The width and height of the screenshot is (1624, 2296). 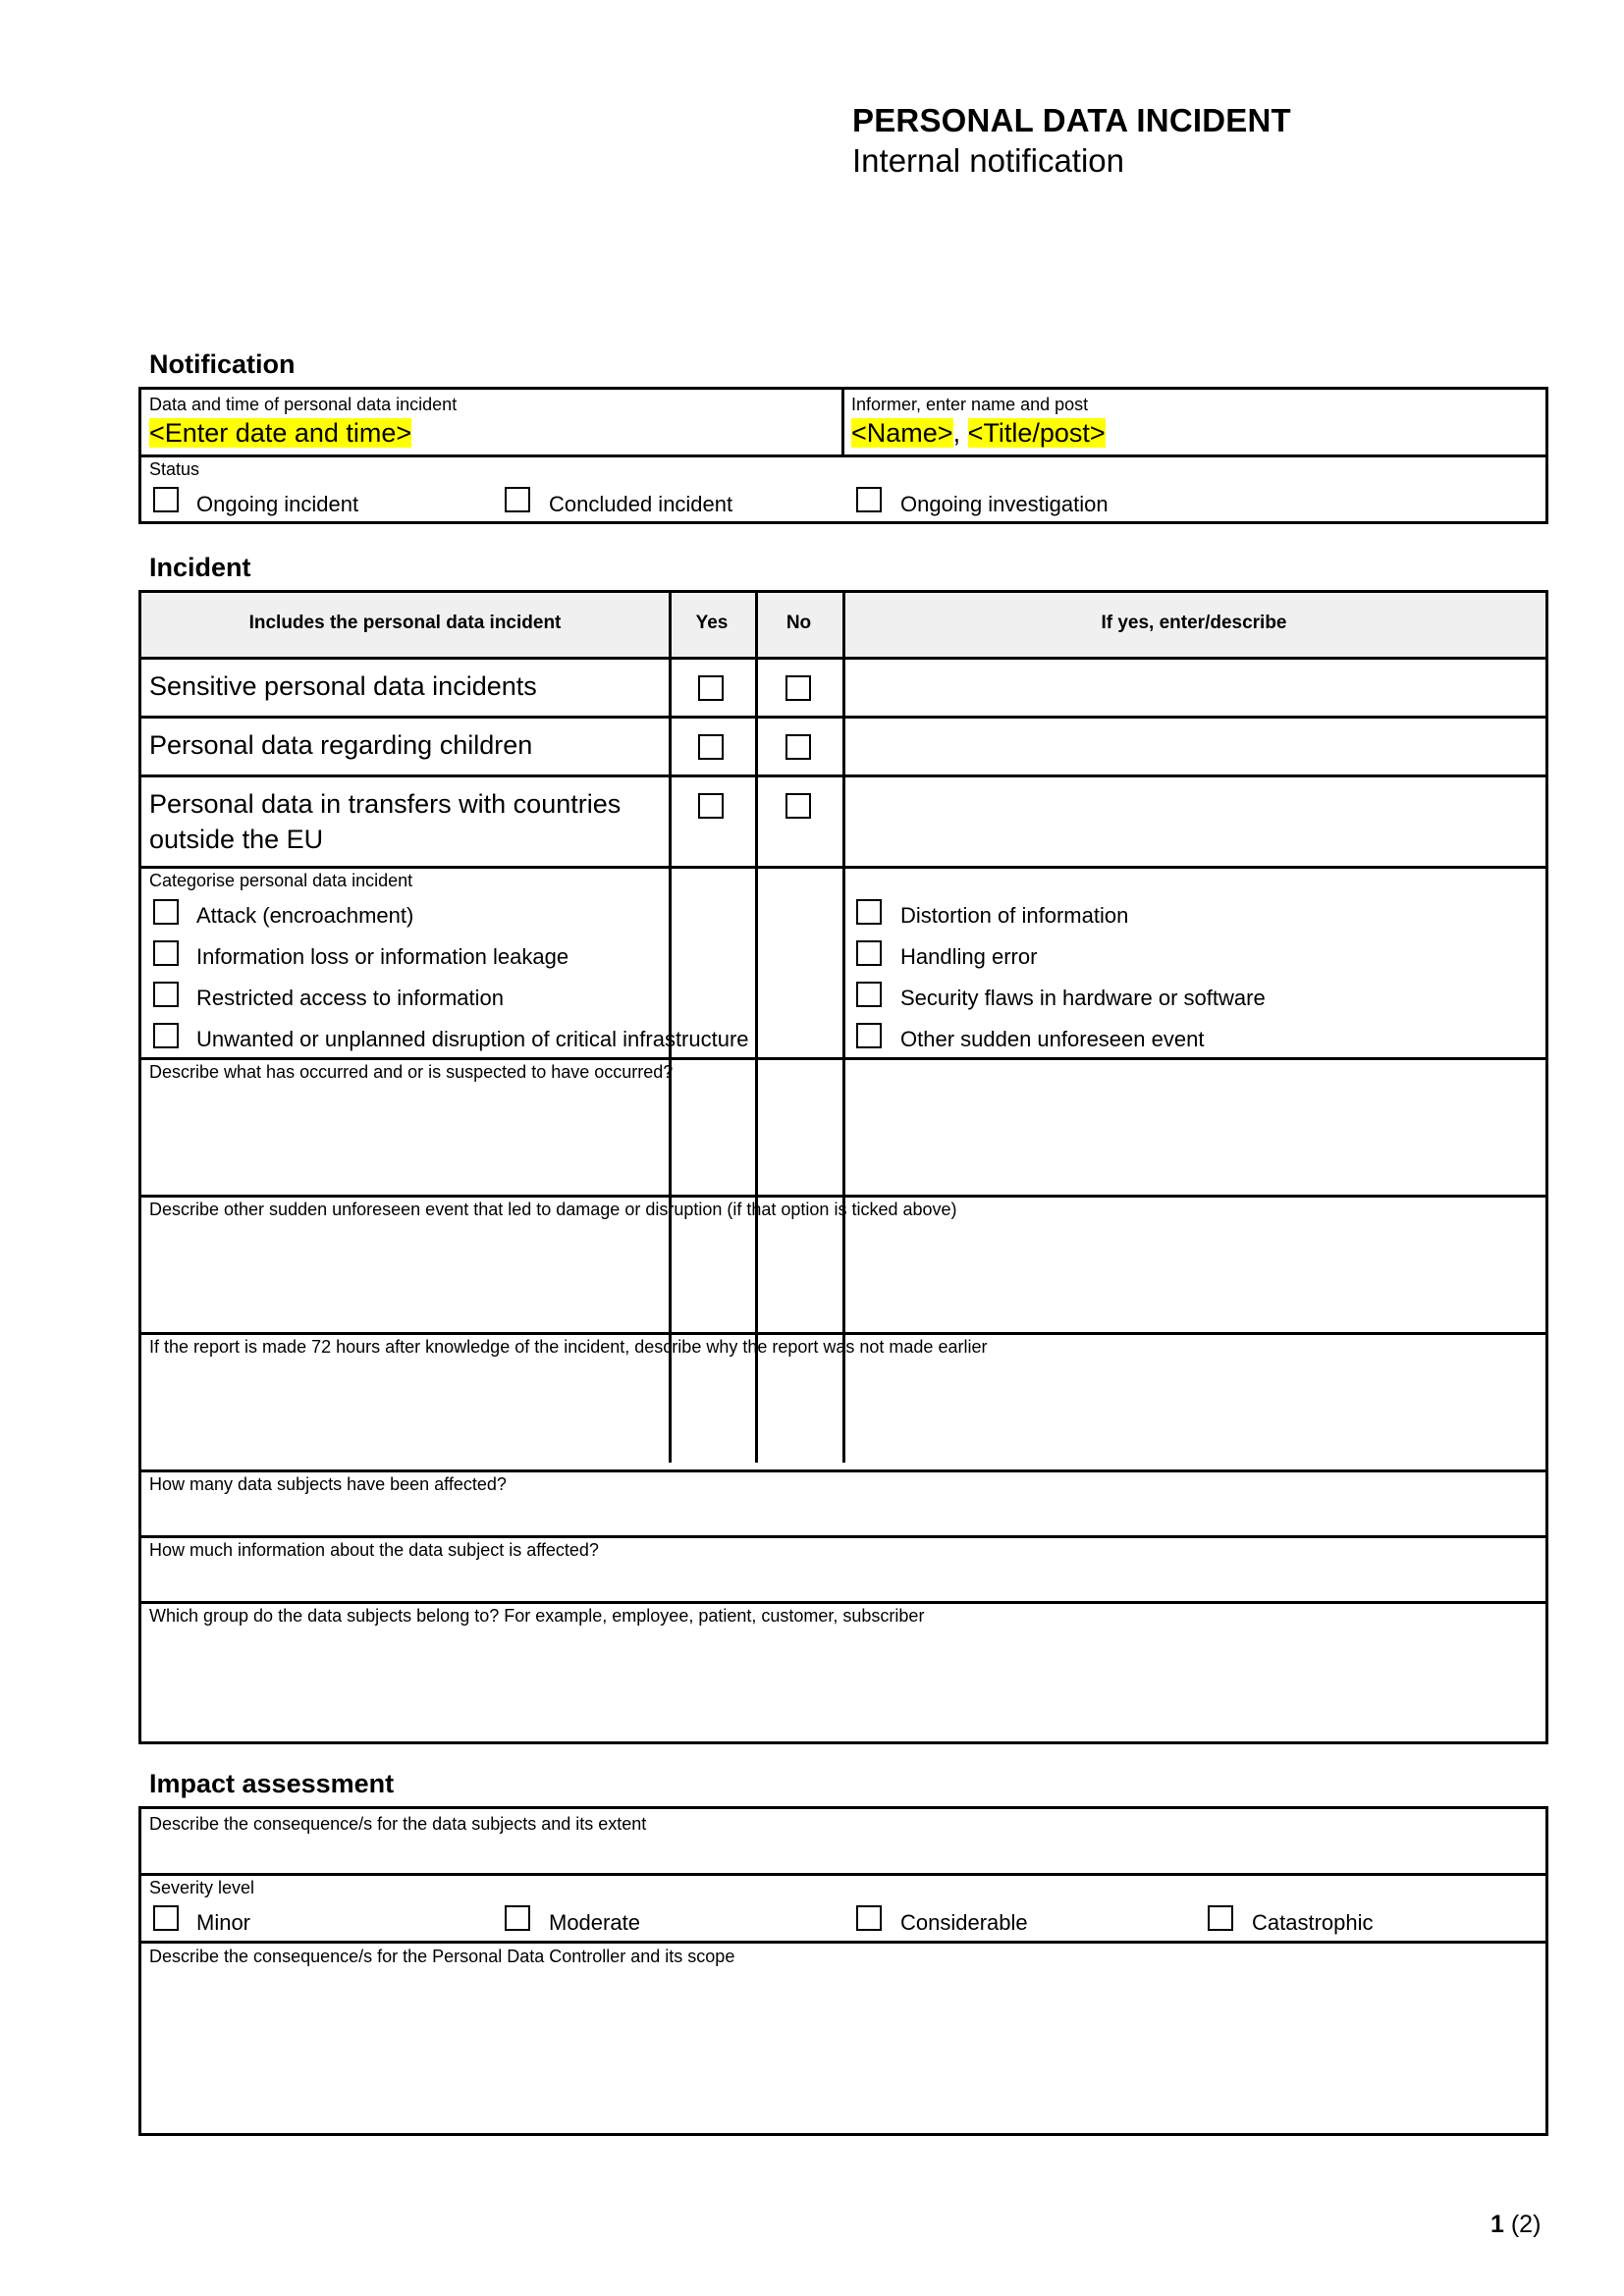 I want to click on page-current: 1, so click(x=1497, y=2225).